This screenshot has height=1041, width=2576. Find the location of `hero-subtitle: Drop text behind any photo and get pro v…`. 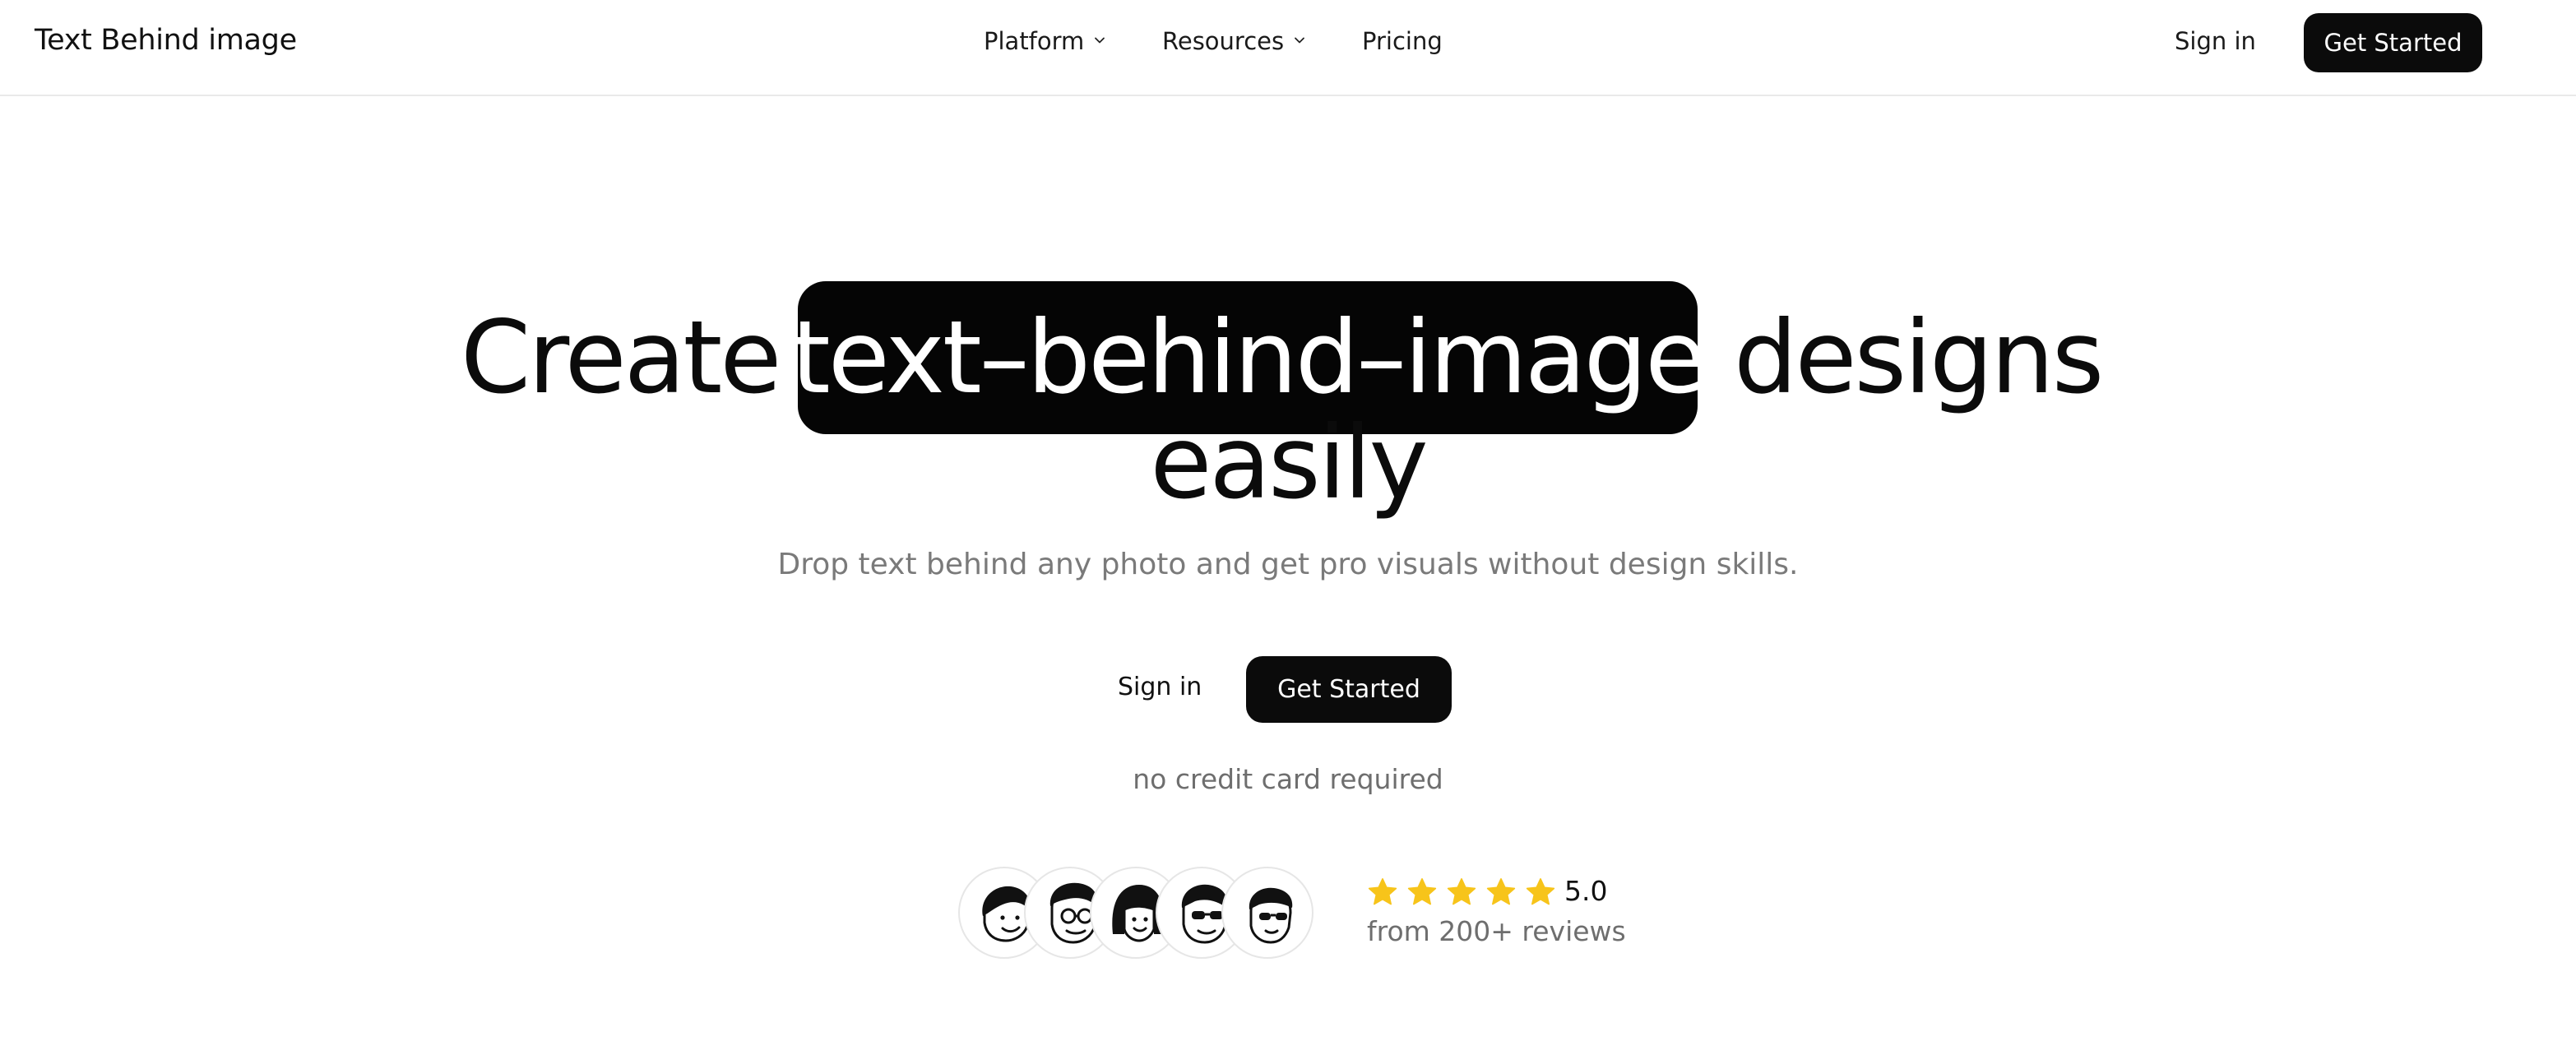

hero-subtitle: Drop text behind any photo and get pro v… is located at coordinates (1288, 564).